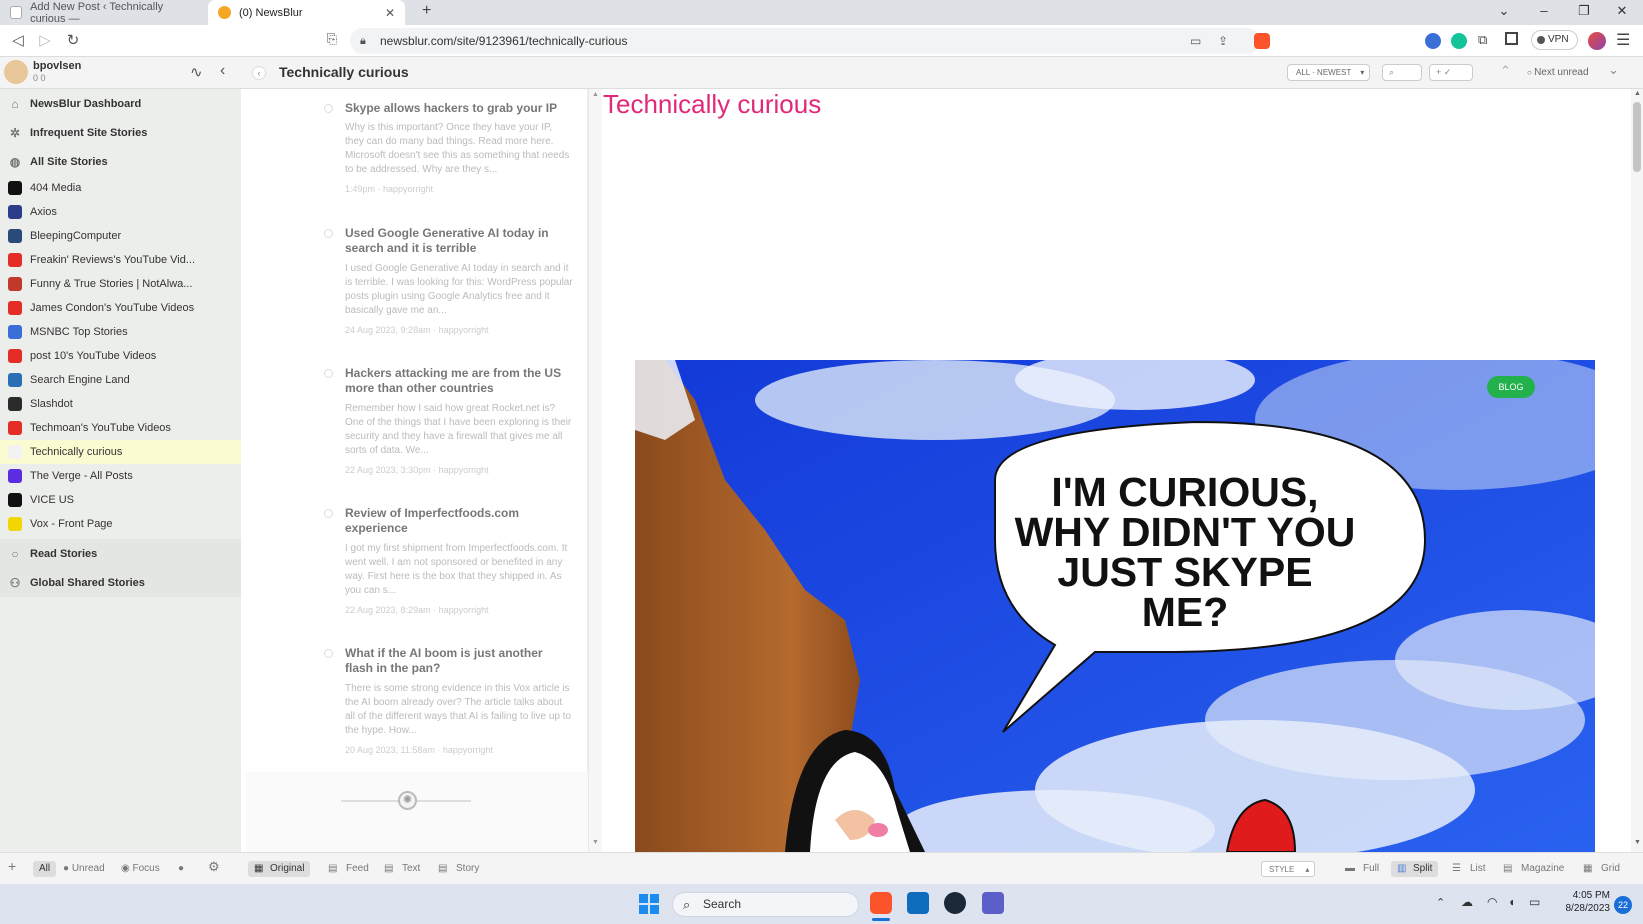 The width and height of the screenshot is (1643, 924). Describe the element at coordinates (100, 12) in the screenshot. I see `tab-add-new-post: Add New Post ‹ Technically curious —` at that location.